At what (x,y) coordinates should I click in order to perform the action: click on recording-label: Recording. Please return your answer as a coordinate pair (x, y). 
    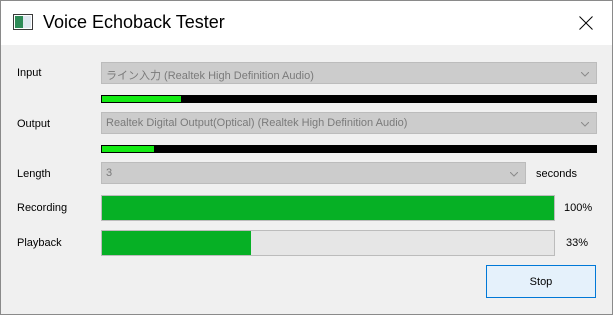
    Looking at the image, I should click on (42, 208).